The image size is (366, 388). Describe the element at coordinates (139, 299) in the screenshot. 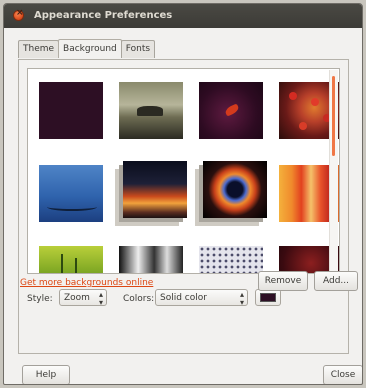

I see `colors-label: Colors:` at that location.